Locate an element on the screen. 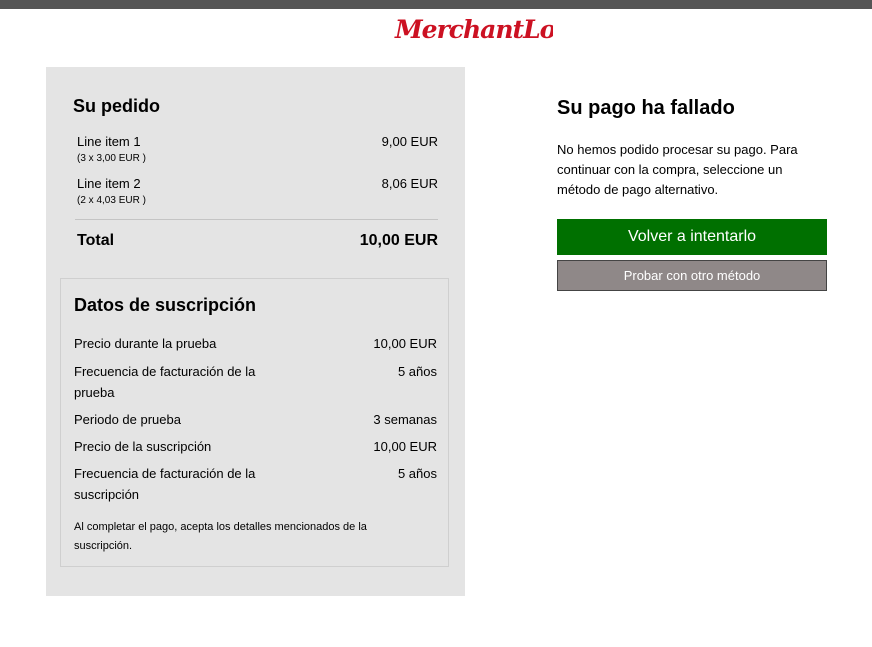 This screenshot has height=647, width=872. line-item-detail: (3 x 3,00 EUR ) is located at coordinates (111, 158).